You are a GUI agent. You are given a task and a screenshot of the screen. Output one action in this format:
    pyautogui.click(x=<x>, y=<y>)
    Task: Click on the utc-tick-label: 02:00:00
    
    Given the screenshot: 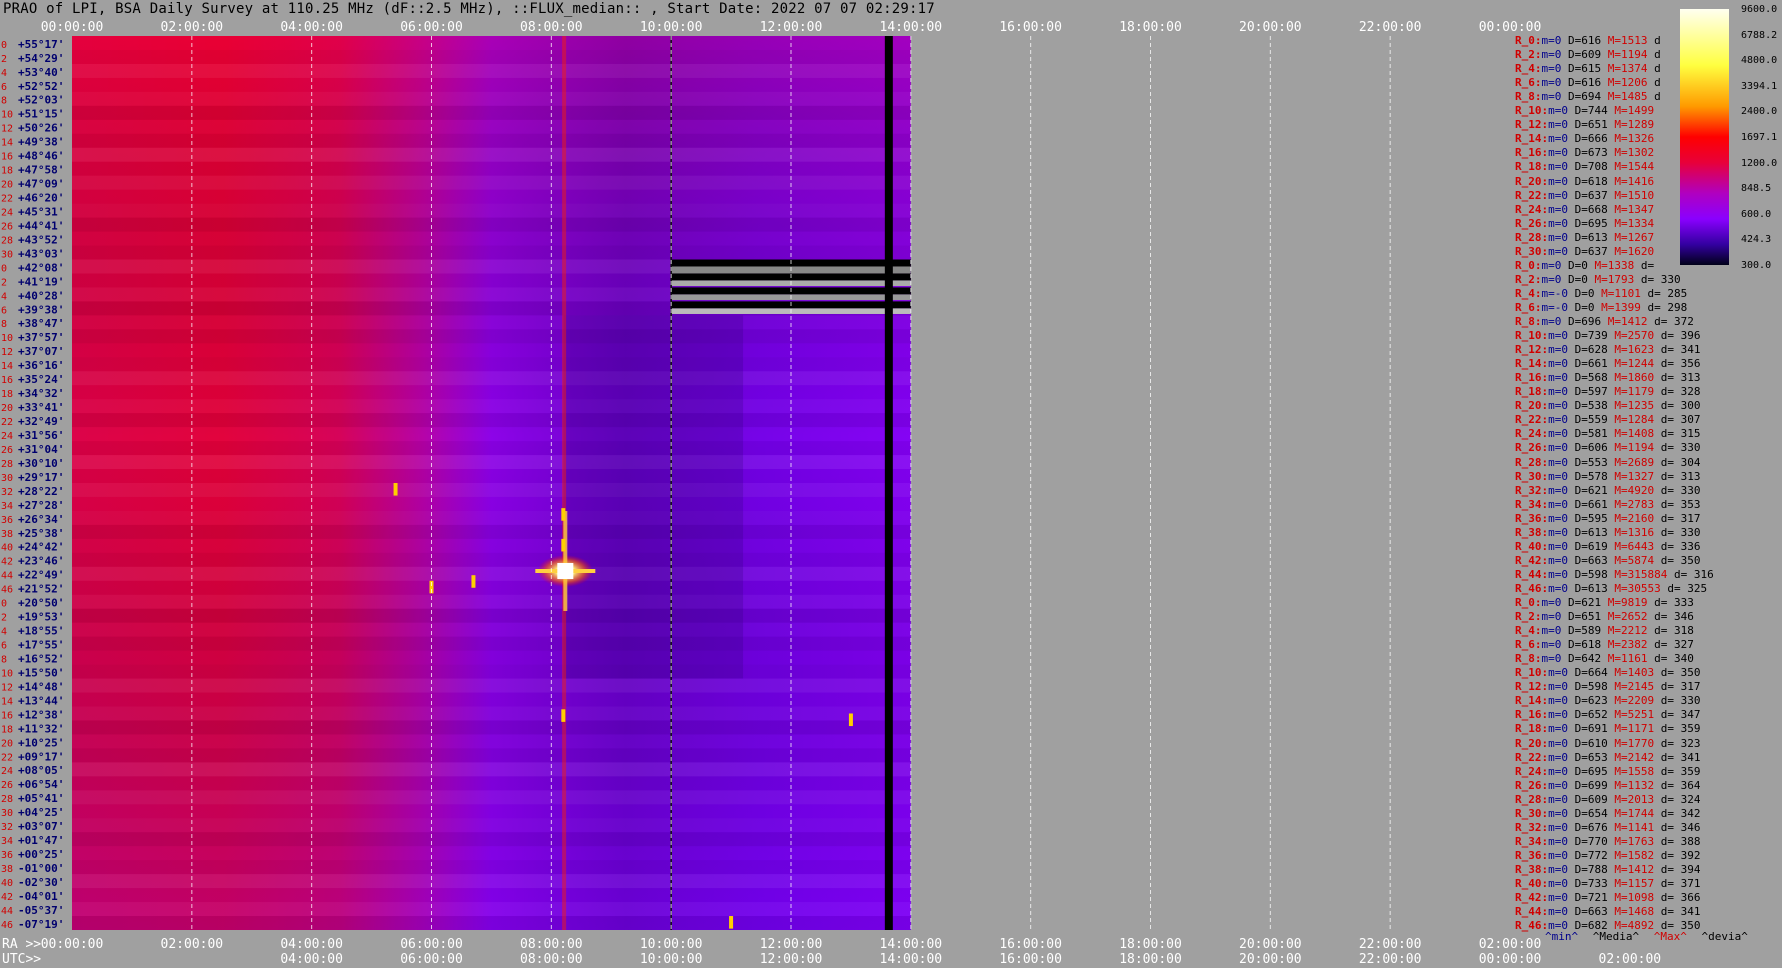 What is the action you would take?
    pyautogui.click(x=1630, y=959)
    